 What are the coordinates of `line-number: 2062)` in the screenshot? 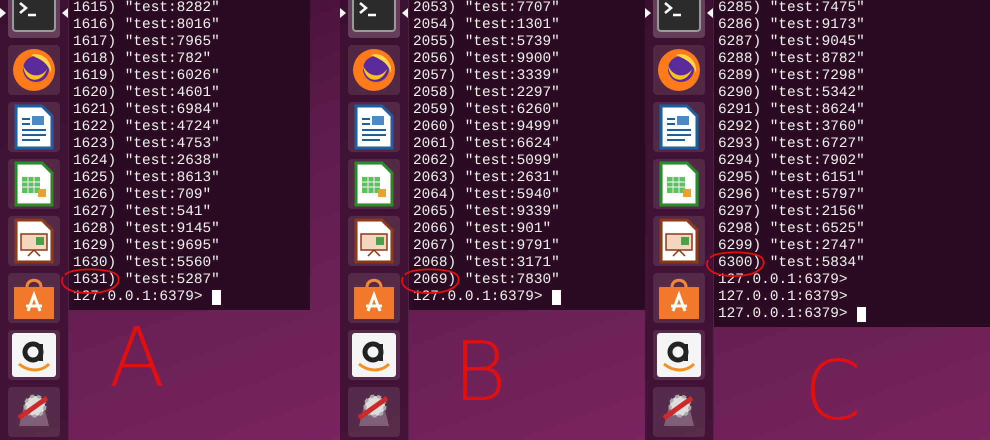 It's located at (434, 161).